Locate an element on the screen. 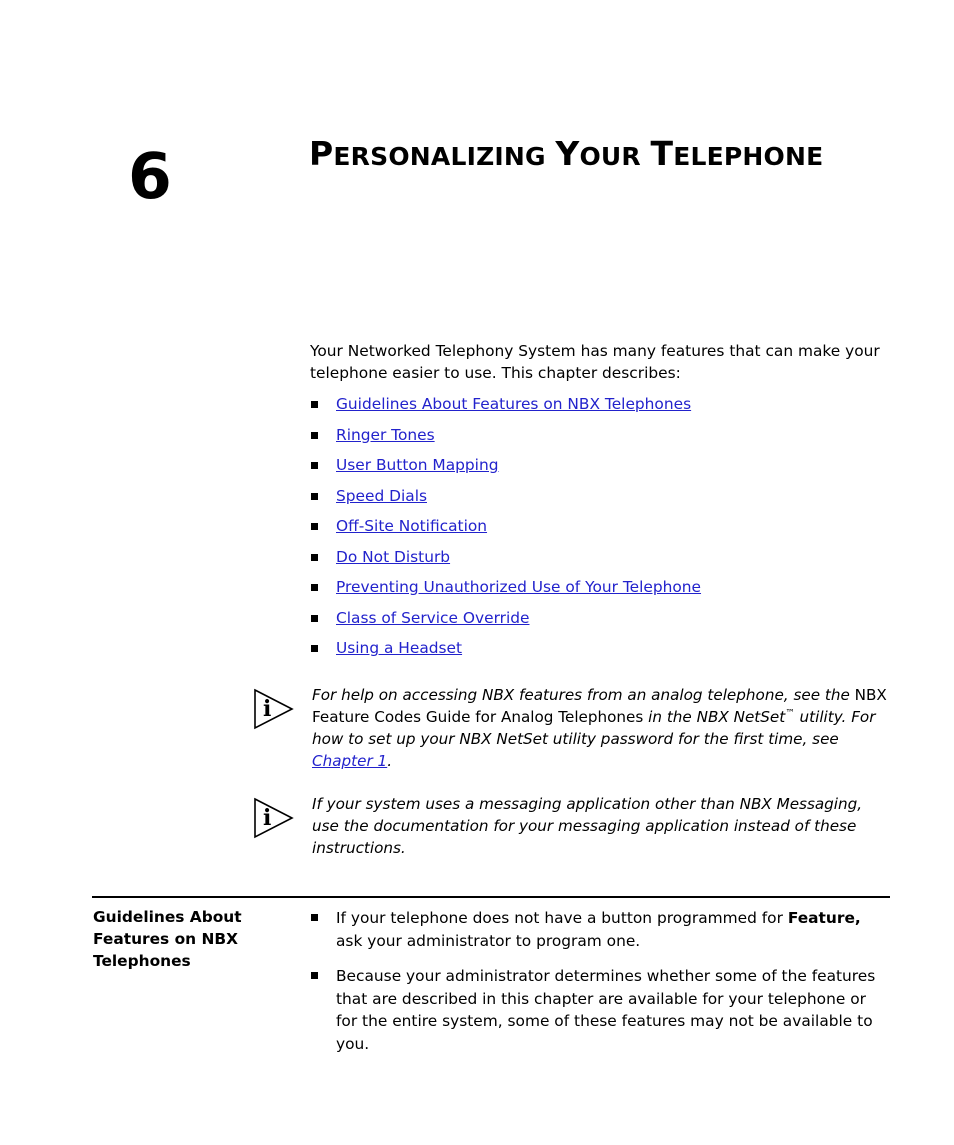  note-1-seg2: in the NBX NetSet is located at coordinates (714, 717).